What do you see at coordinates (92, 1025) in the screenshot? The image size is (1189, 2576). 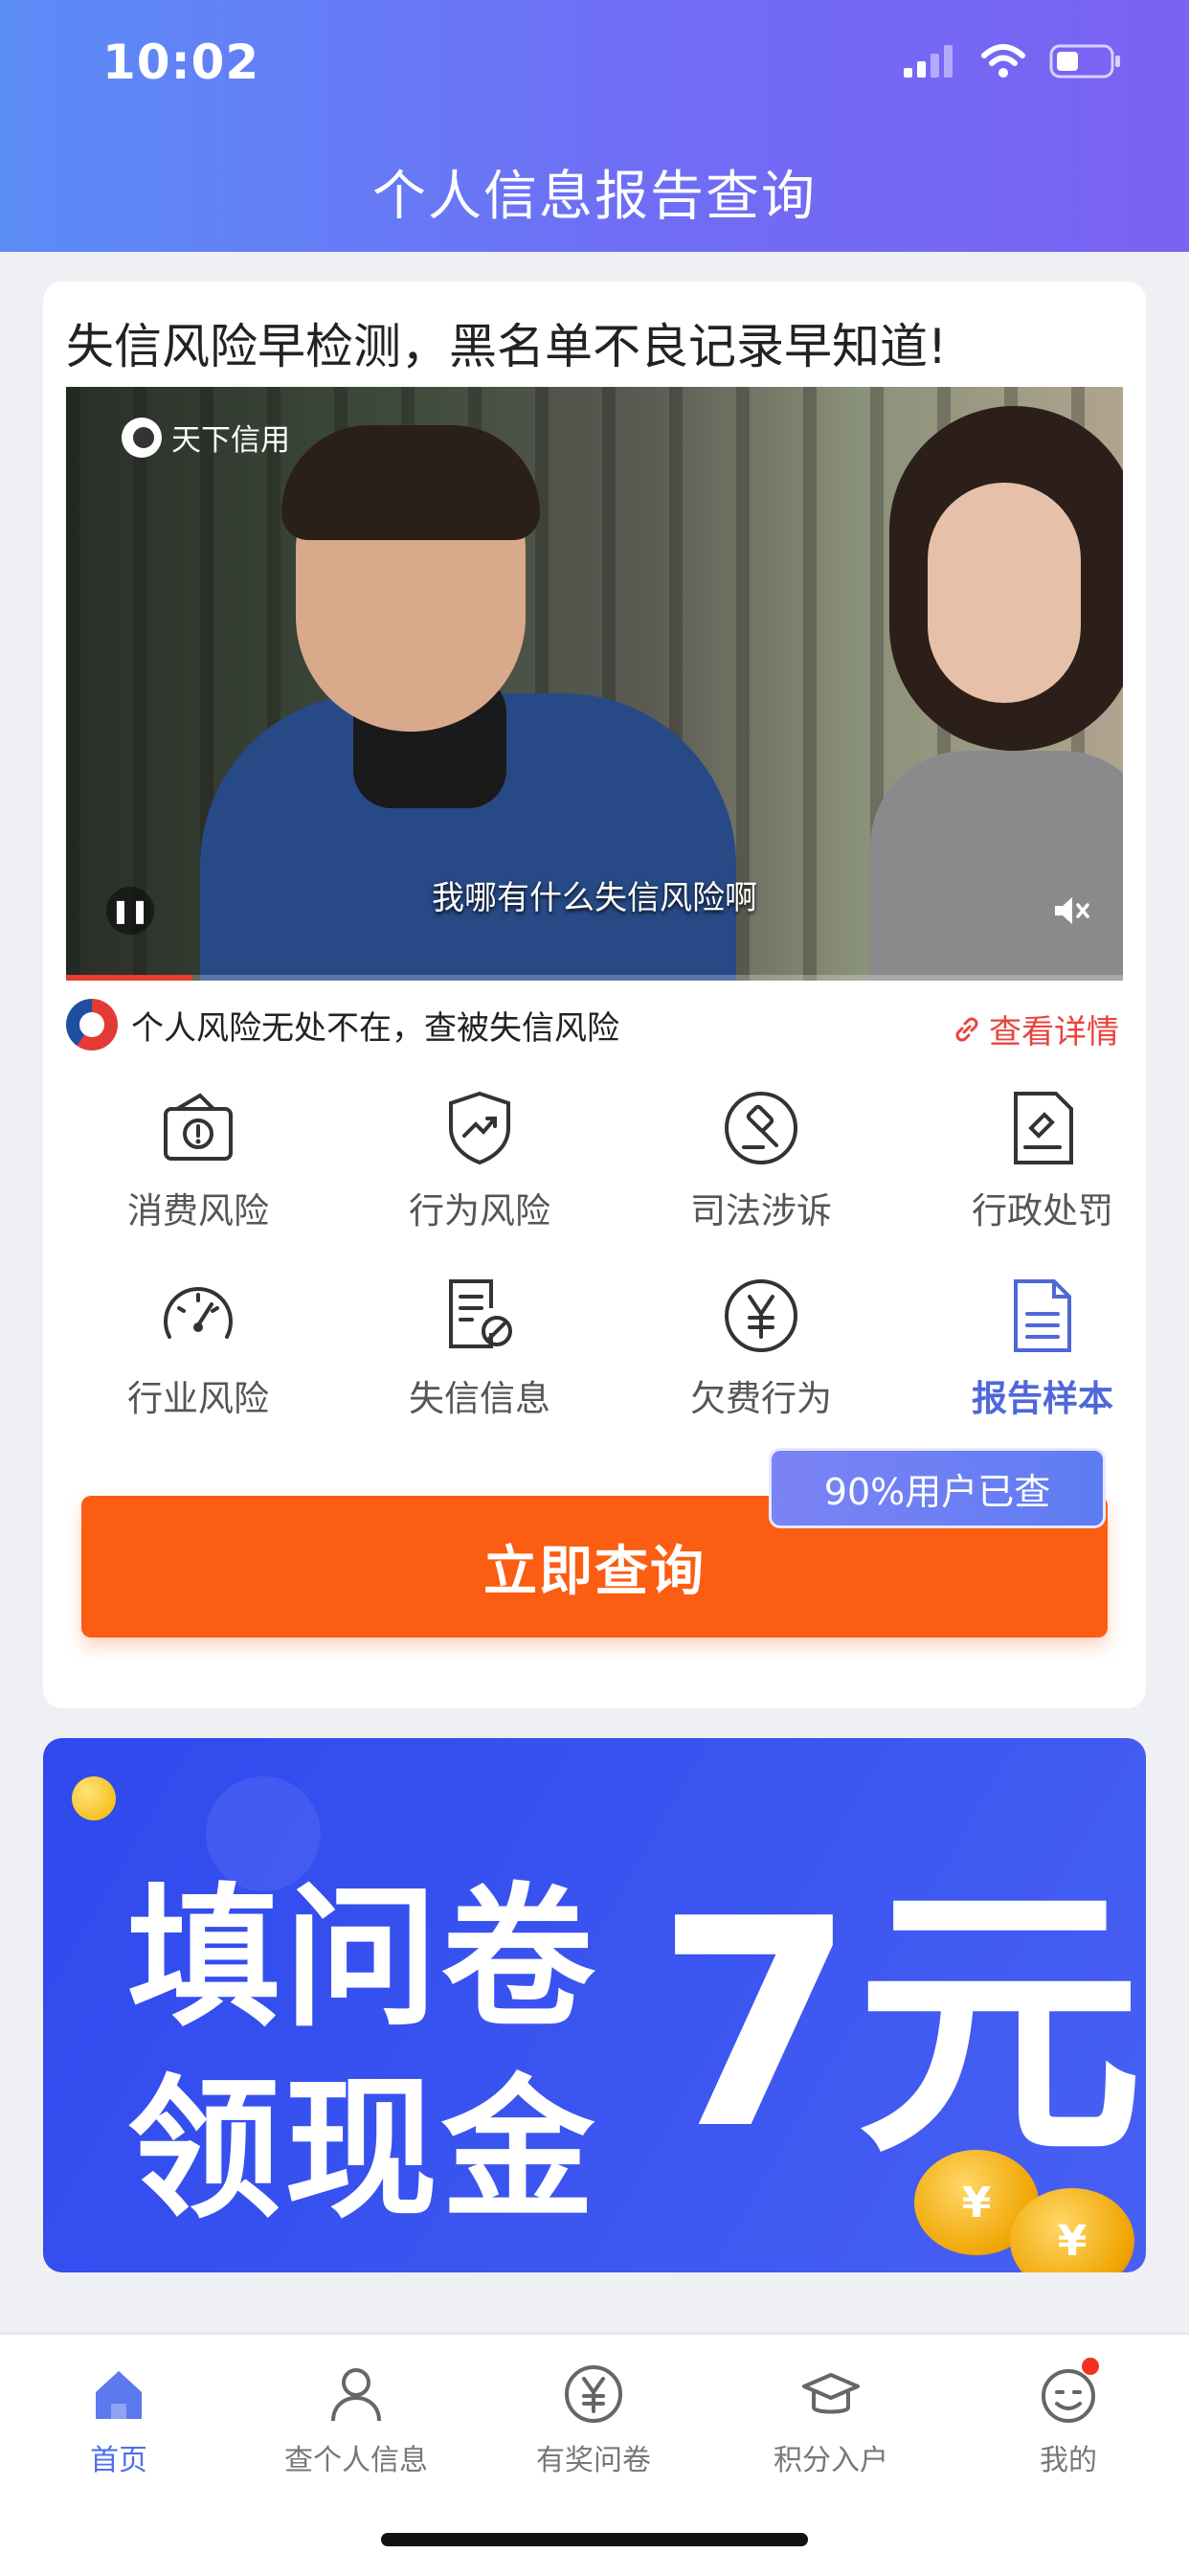 I see `brand-logo-icon` at bounding box center [92, 1025].